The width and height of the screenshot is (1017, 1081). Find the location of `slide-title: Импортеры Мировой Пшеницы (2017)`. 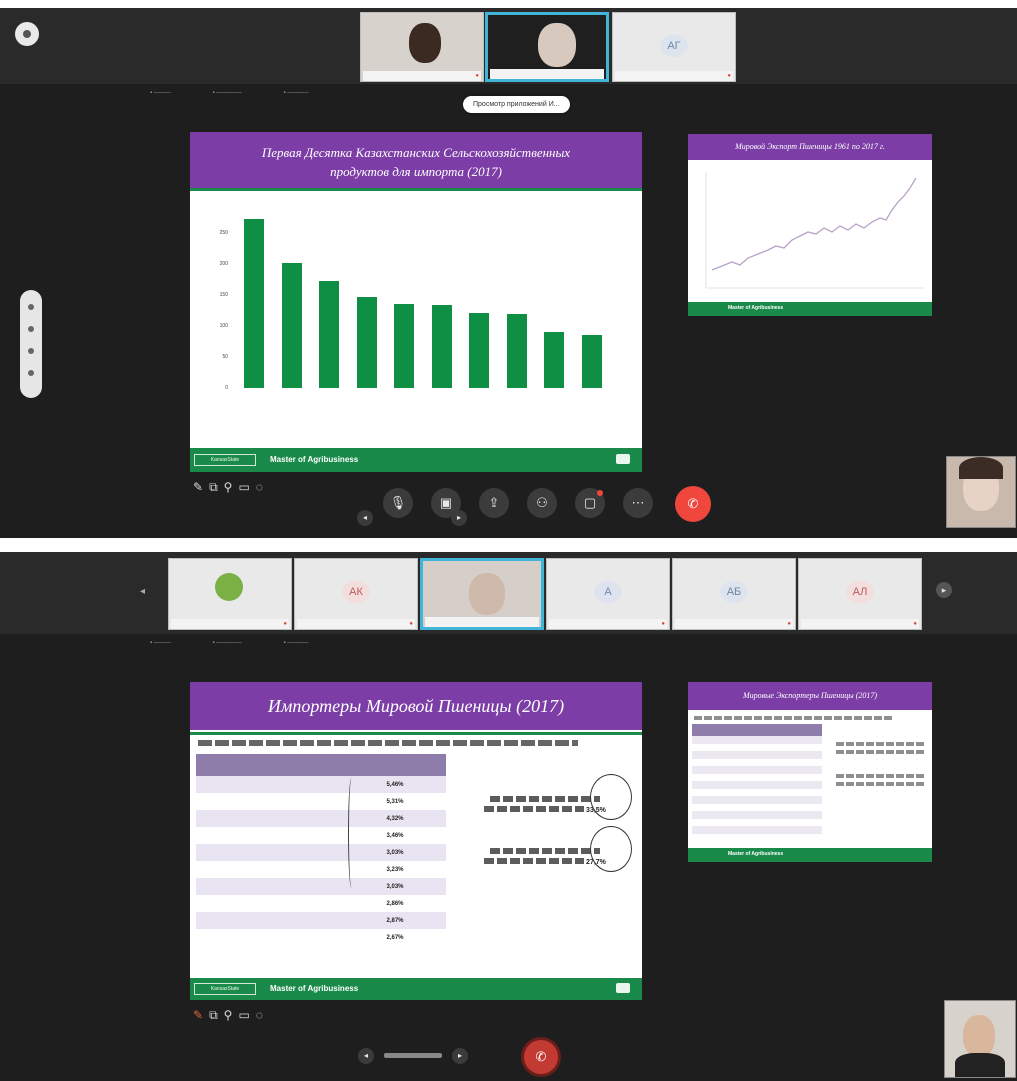

slide-title: Импортеры Мировой Пшеницы (2017) is located at coordinates (416, 706).